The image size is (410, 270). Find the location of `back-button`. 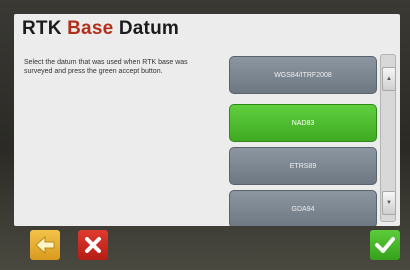

back-button is located at coordinates (45, 245).